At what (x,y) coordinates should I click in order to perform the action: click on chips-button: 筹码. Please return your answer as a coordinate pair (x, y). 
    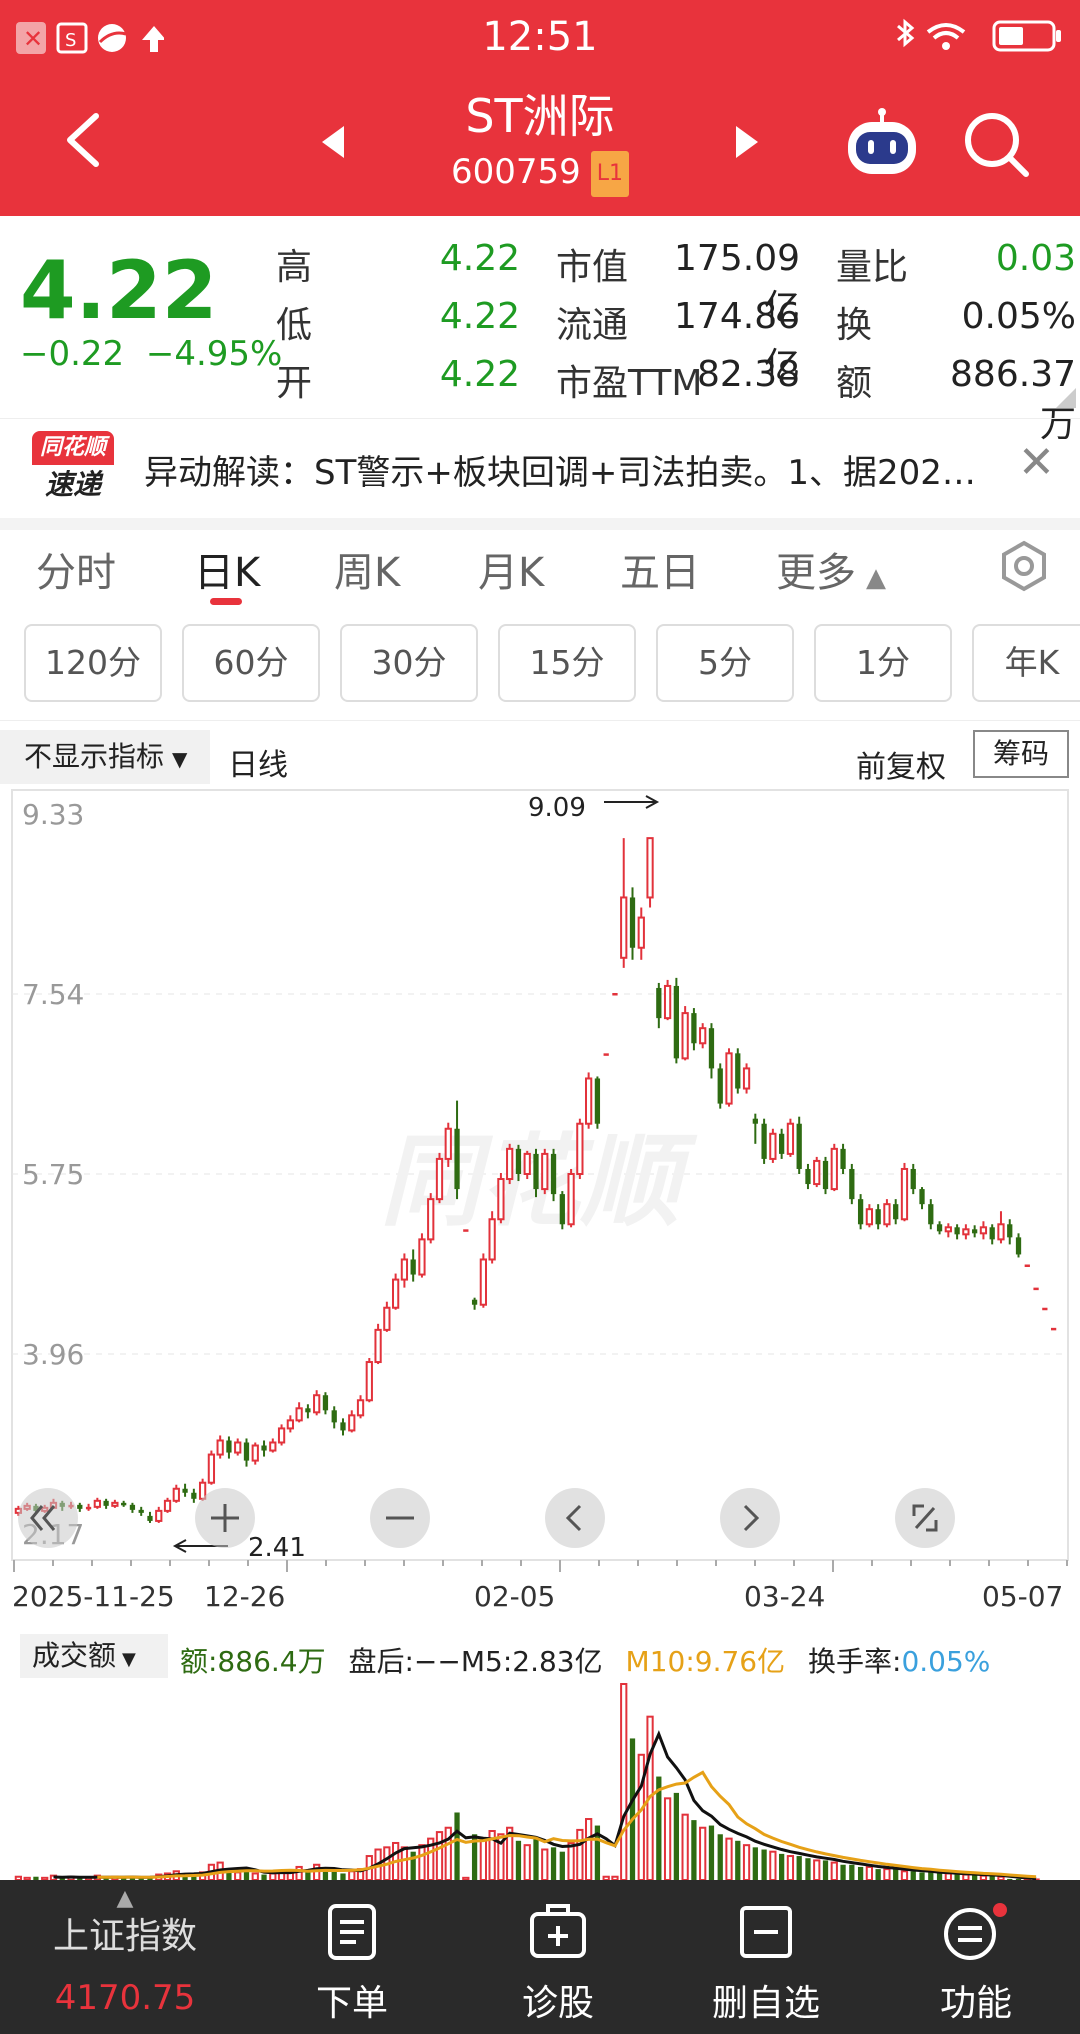
    Looking at the image, I should click on (1021, 754).